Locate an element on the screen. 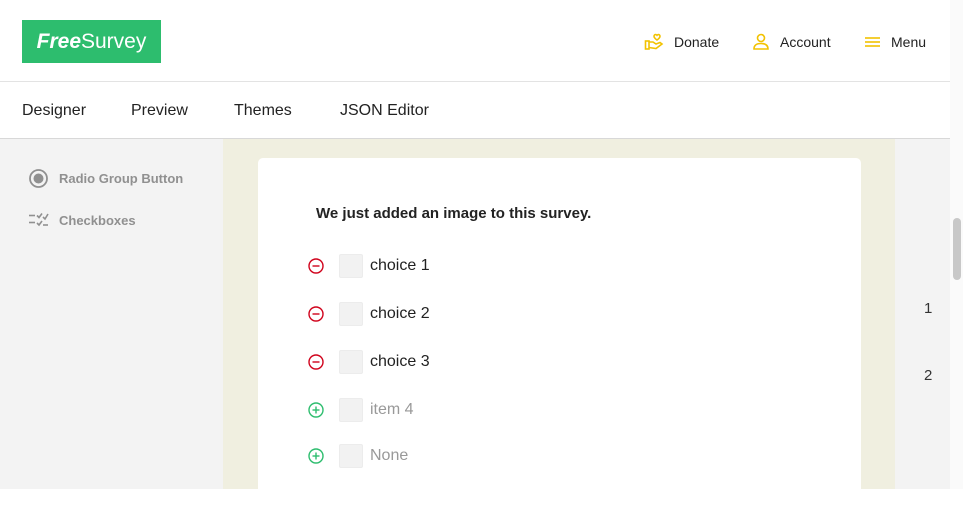 This screenshot has width=978, height=517. radio-button-icon is located at coordinates (38, 178).